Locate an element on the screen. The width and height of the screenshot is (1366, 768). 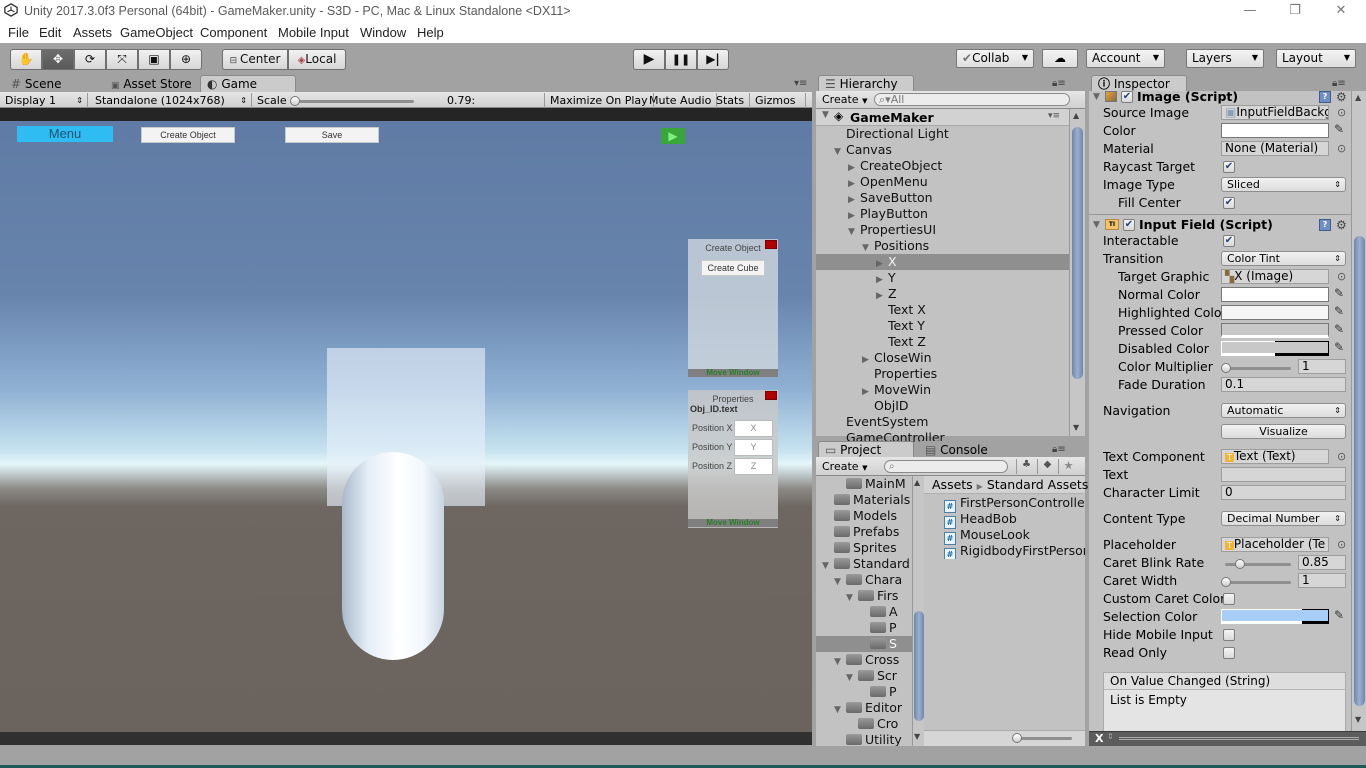
project-folder-item: ▼ Editor is located at coordinates (864, 708).